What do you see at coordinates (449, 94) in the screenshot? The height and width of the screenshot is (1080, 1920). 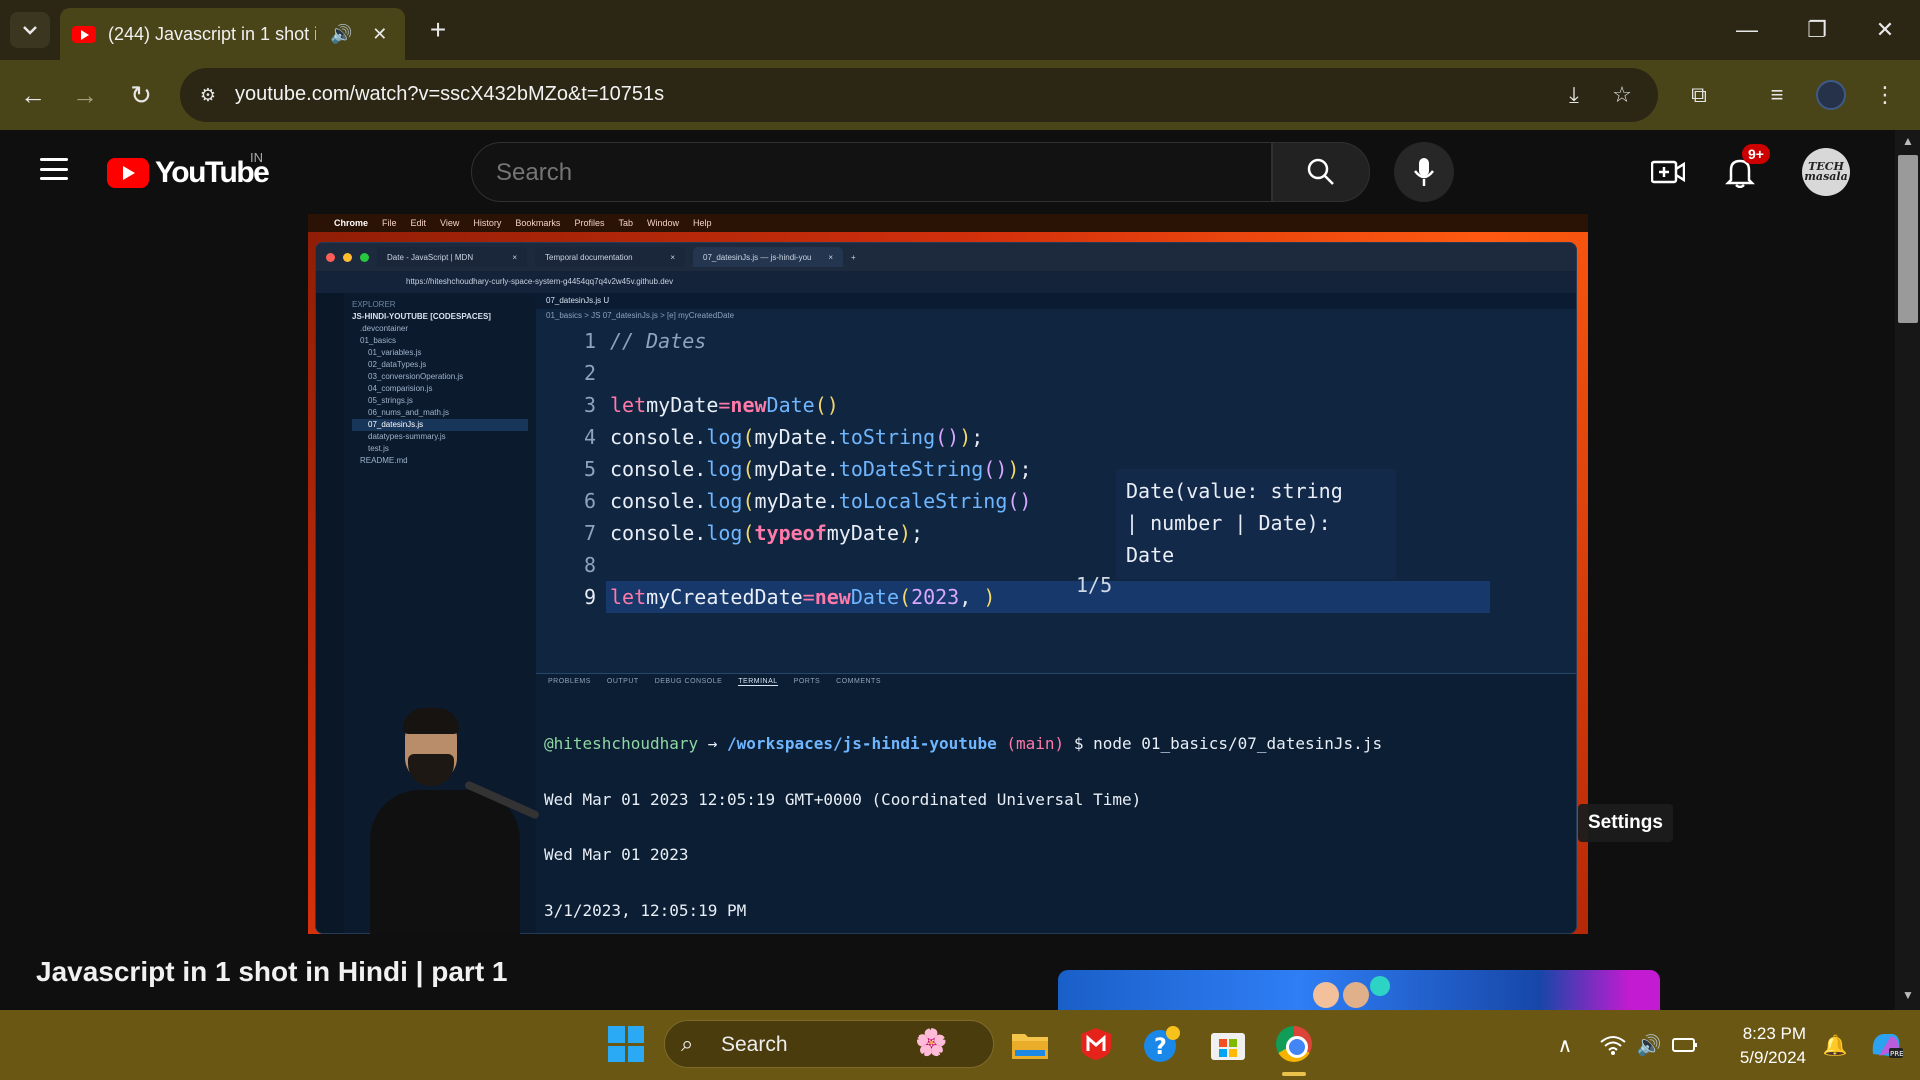 I see `url-text: youtube.com/watch?v=sscX432bMZo&t=10751s` at bounding box center [449, 94].